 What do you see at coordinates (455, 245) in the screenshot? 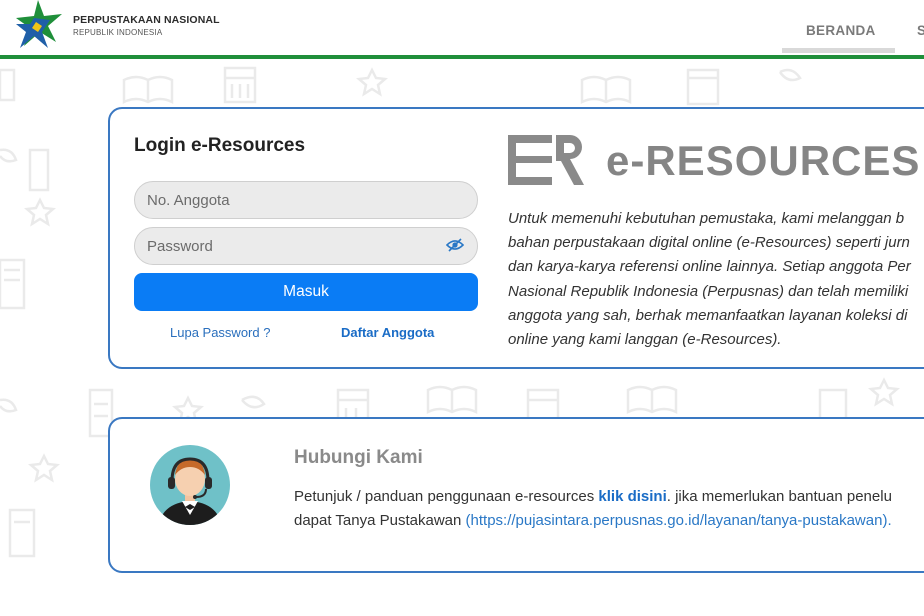
I see `eye-slash-icon` at bounding box center [455, 245].